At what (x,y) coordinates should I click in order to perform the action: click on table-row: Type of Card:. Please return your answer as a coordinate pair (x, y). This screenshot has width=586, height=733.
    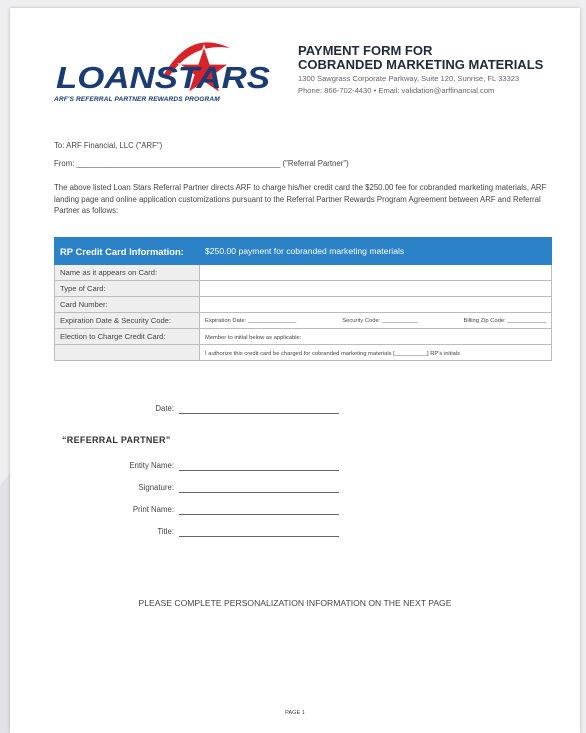
    Looking at the image, I should click on (303, 288).